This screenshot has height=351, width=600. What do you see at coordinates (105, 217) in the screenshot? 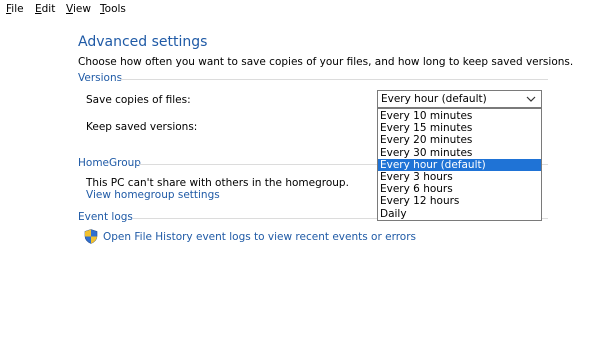
I see `event-logs-header: Event logs` at bounding box center [105, 217].